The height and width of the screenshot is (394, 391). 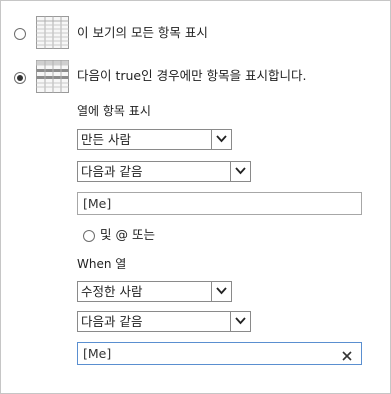 I want to click on and-or-radio, so click(x=89, y=236).